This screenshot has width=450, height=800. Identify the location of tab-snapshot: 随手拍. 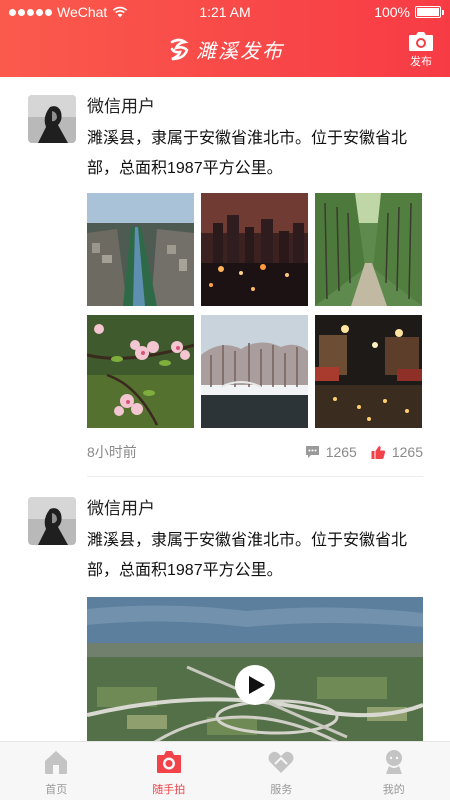
(169, 771).